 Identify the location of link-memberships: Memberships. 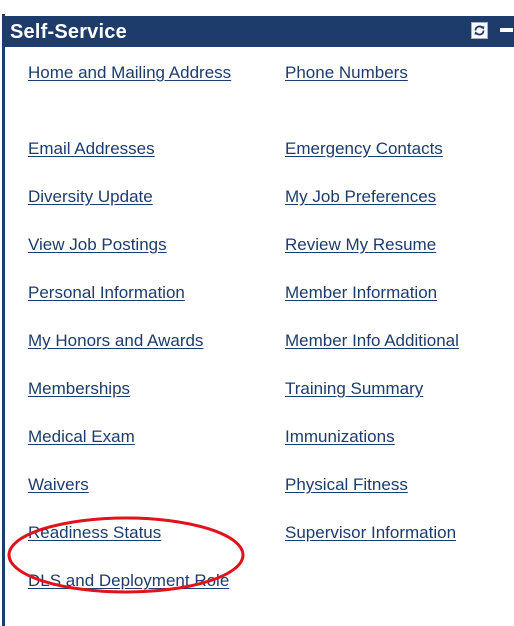
(79, 389).